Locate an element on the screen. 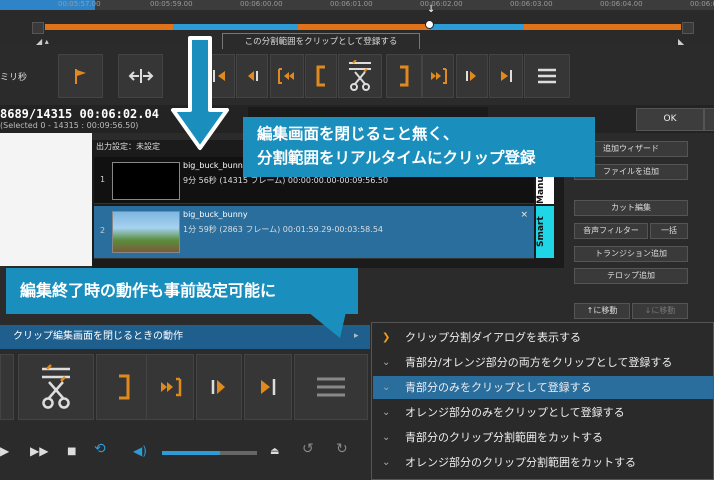 This screenshot has width=714, height=480. ruler-tick: 00:06:00.00 is located at coordinates (261, 4).